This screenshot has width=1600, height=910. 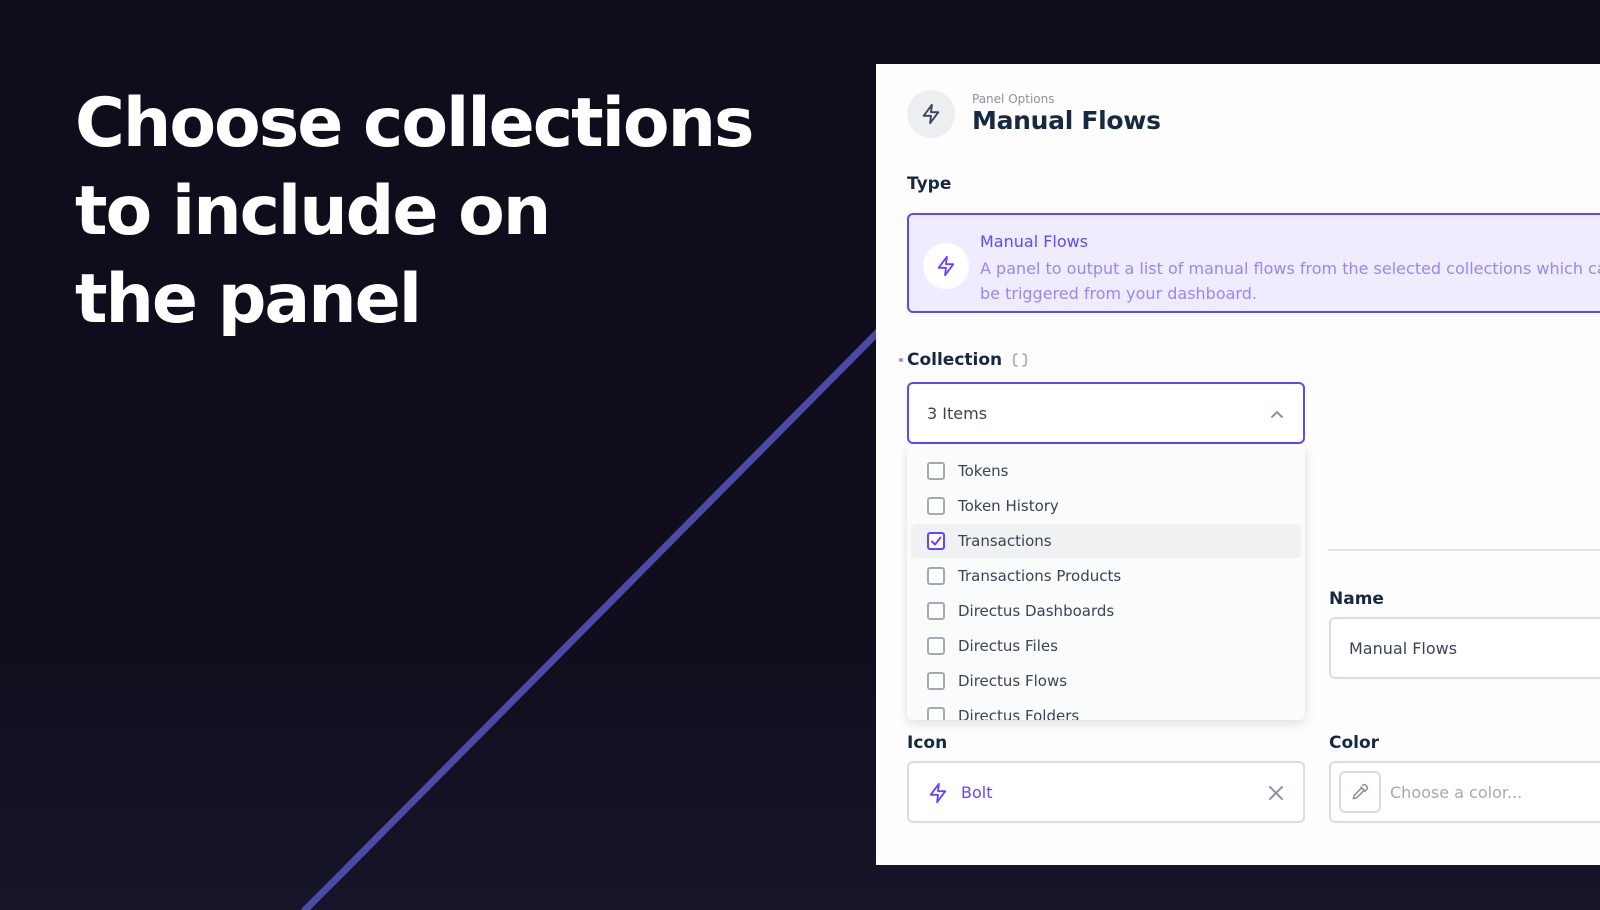 I want to click on dropdown-option-directus-folders: Directus Folders, so click(x=1106, y=709).